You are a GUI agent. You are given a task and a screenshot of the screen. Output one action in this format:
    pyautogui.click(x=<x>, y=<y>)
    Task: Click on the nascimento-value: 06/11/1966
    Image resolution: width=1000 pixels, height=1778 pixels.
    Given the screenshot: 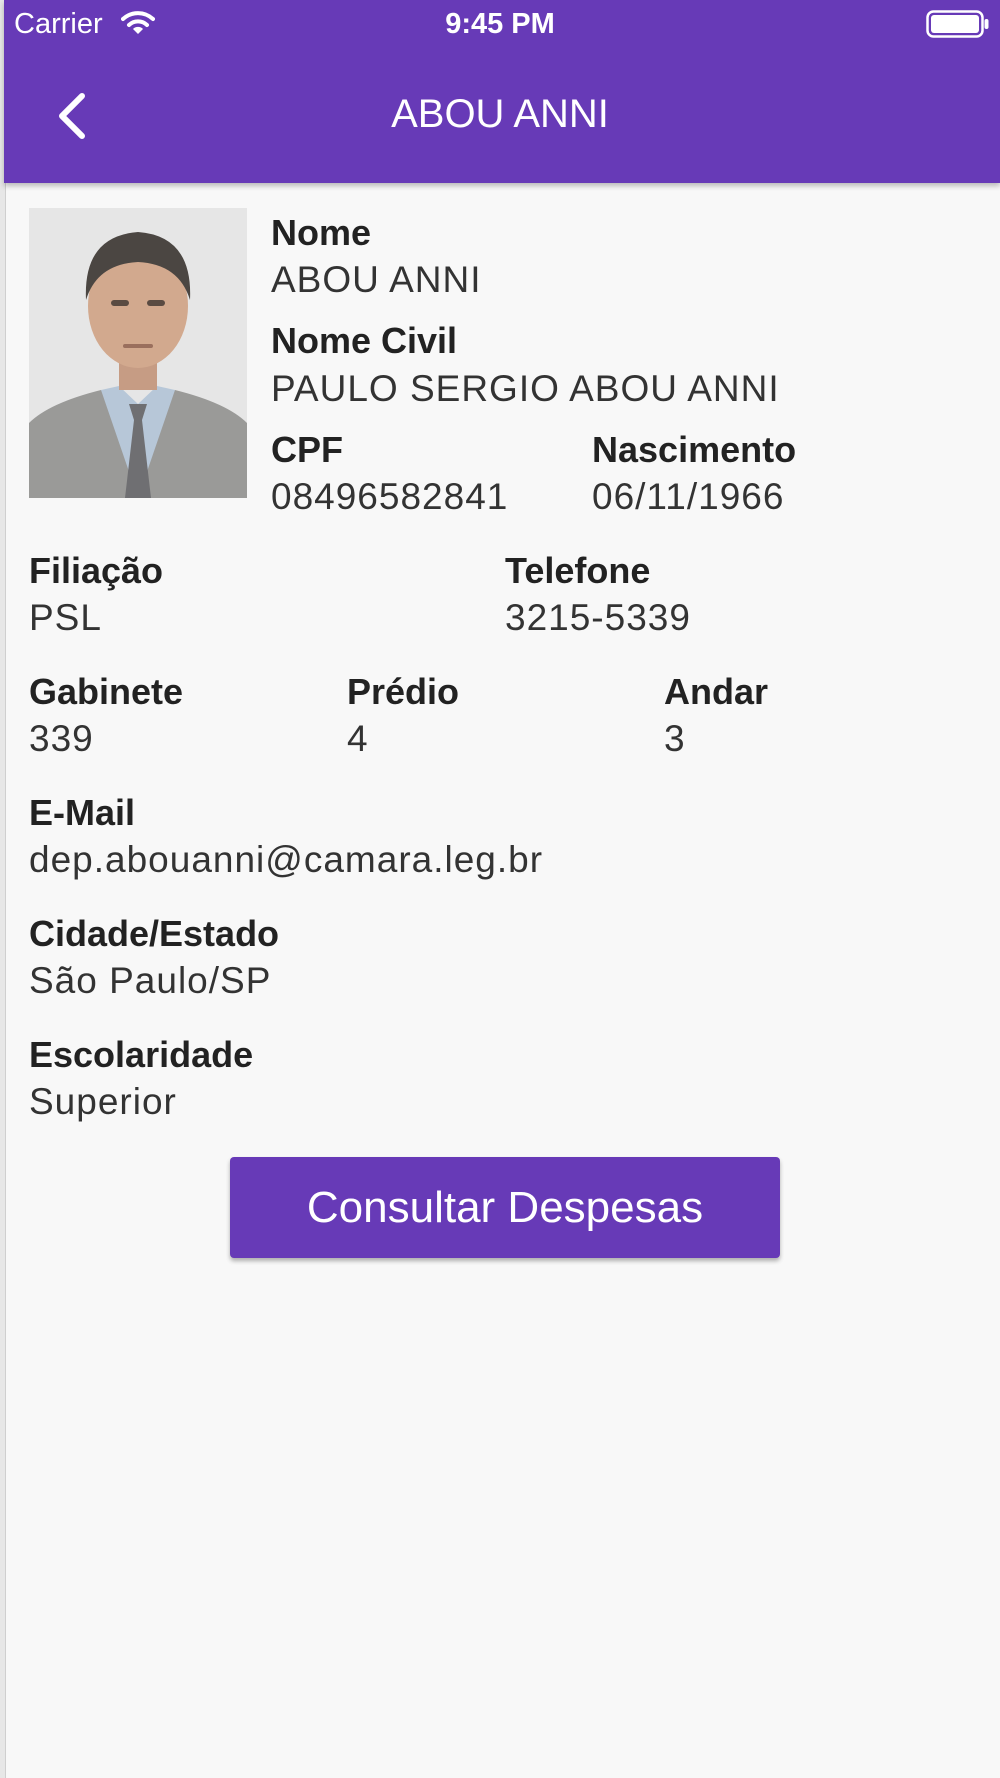 What is the action you would take?
    pyautogui.click(x=688, y=496)
    